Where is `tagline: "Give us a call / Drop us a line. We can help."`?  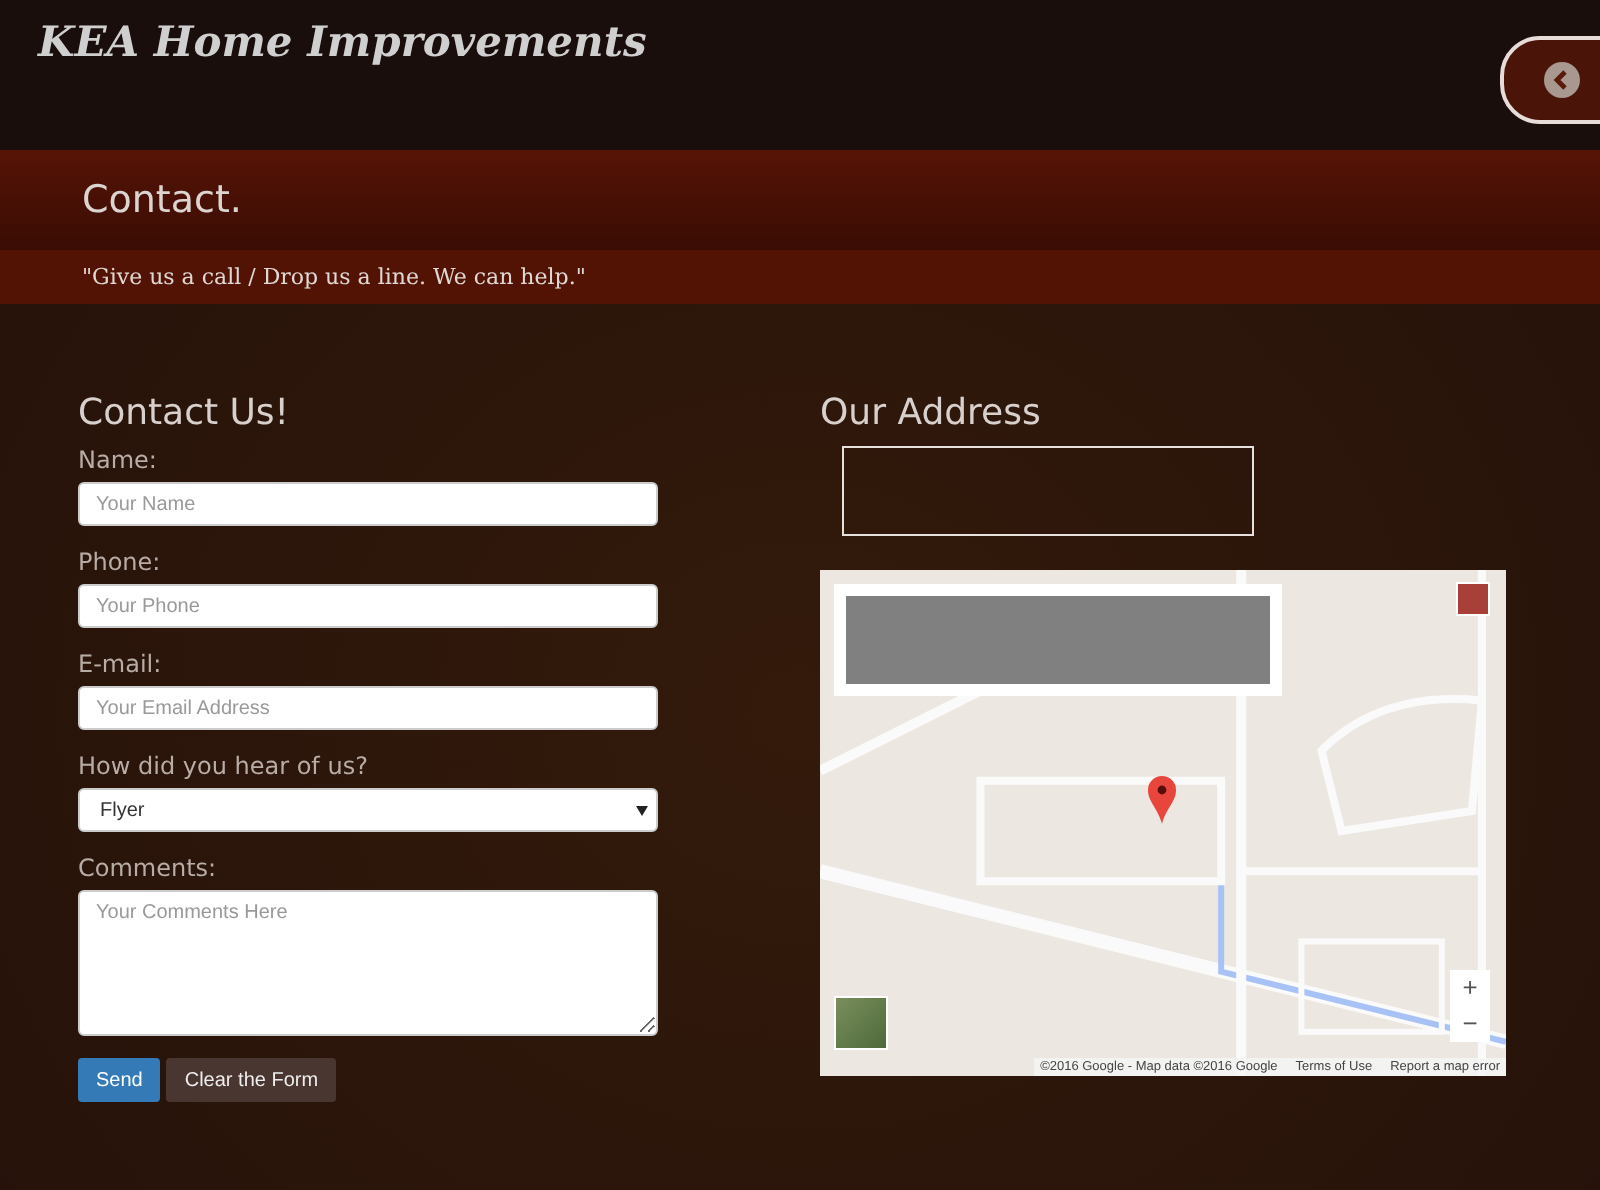 tagline: "Give us a call / Drop us a line. We can help." is located at coordinates (334, 277).